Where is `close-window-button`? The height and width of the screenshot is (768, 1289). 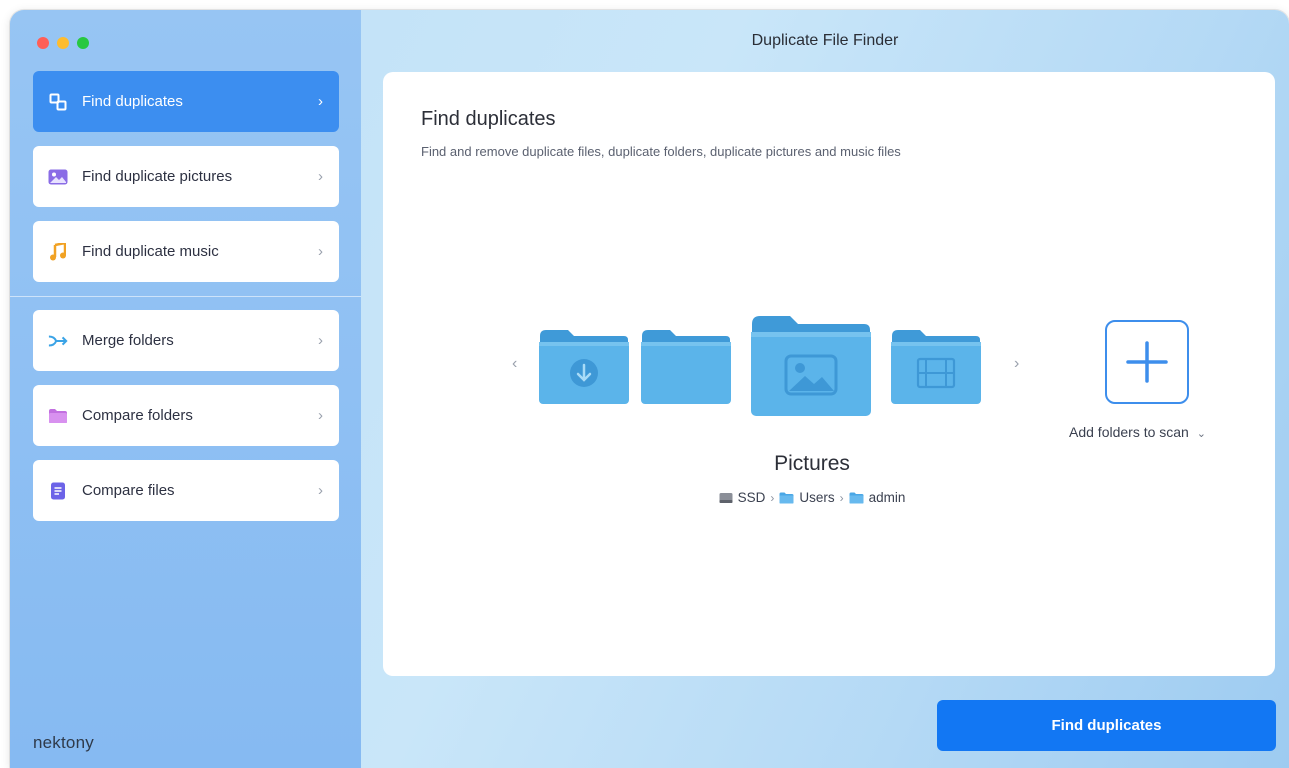
close-window-button is located at coordinates (43, 43).